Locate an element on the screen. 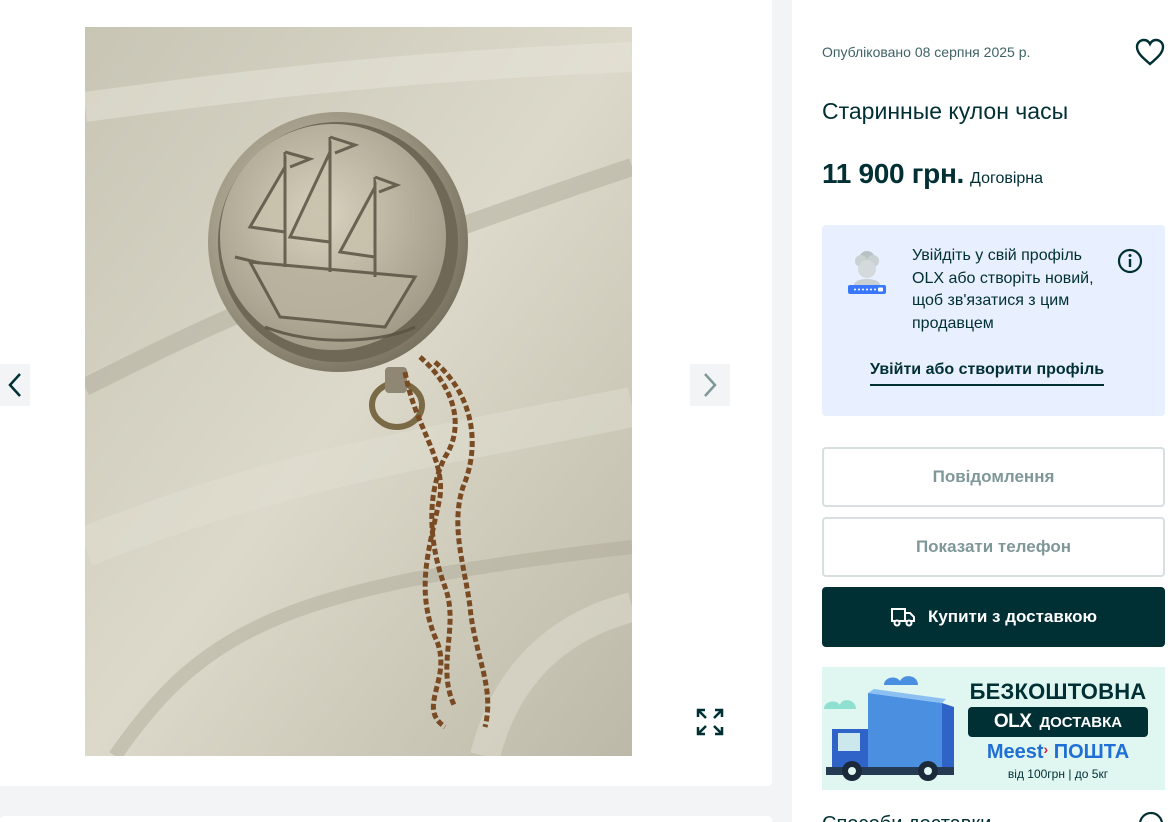 The width and height of the screenshot is (1172, 822). truck-icon is located at coordinates (902, 617).